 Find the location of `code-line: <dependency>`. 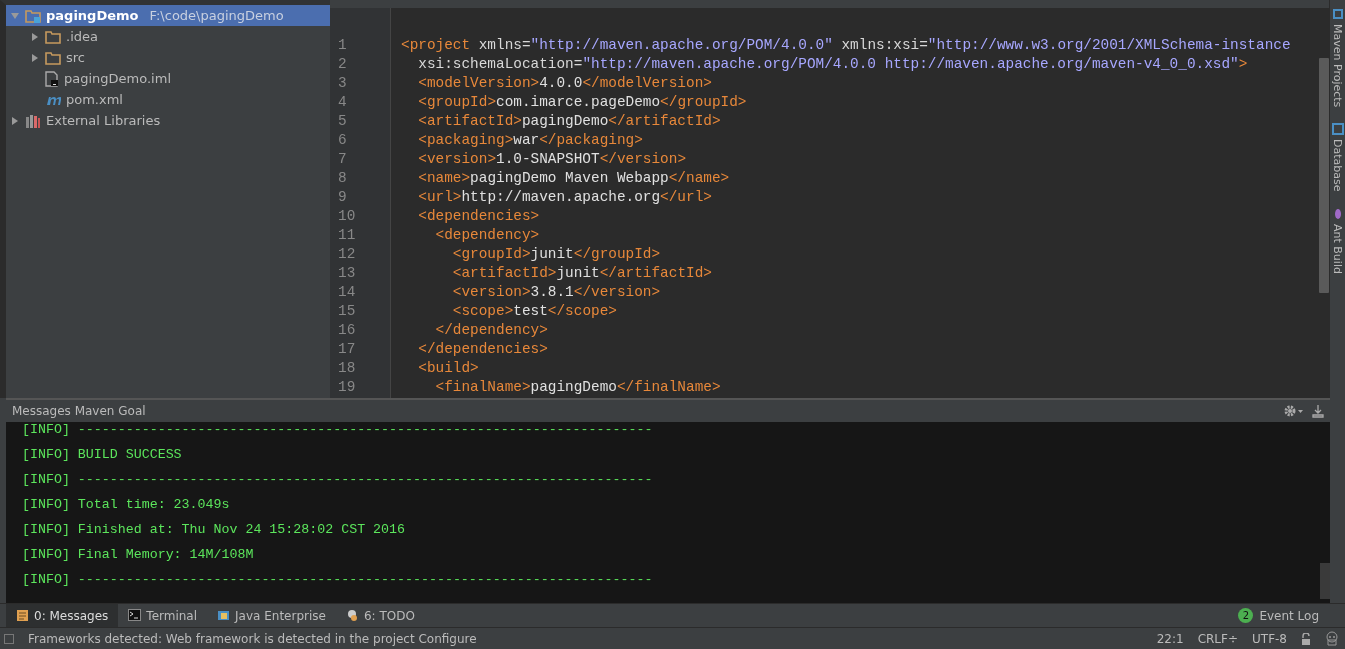

code-line: <dependency> is located at coordinates (487, 236).